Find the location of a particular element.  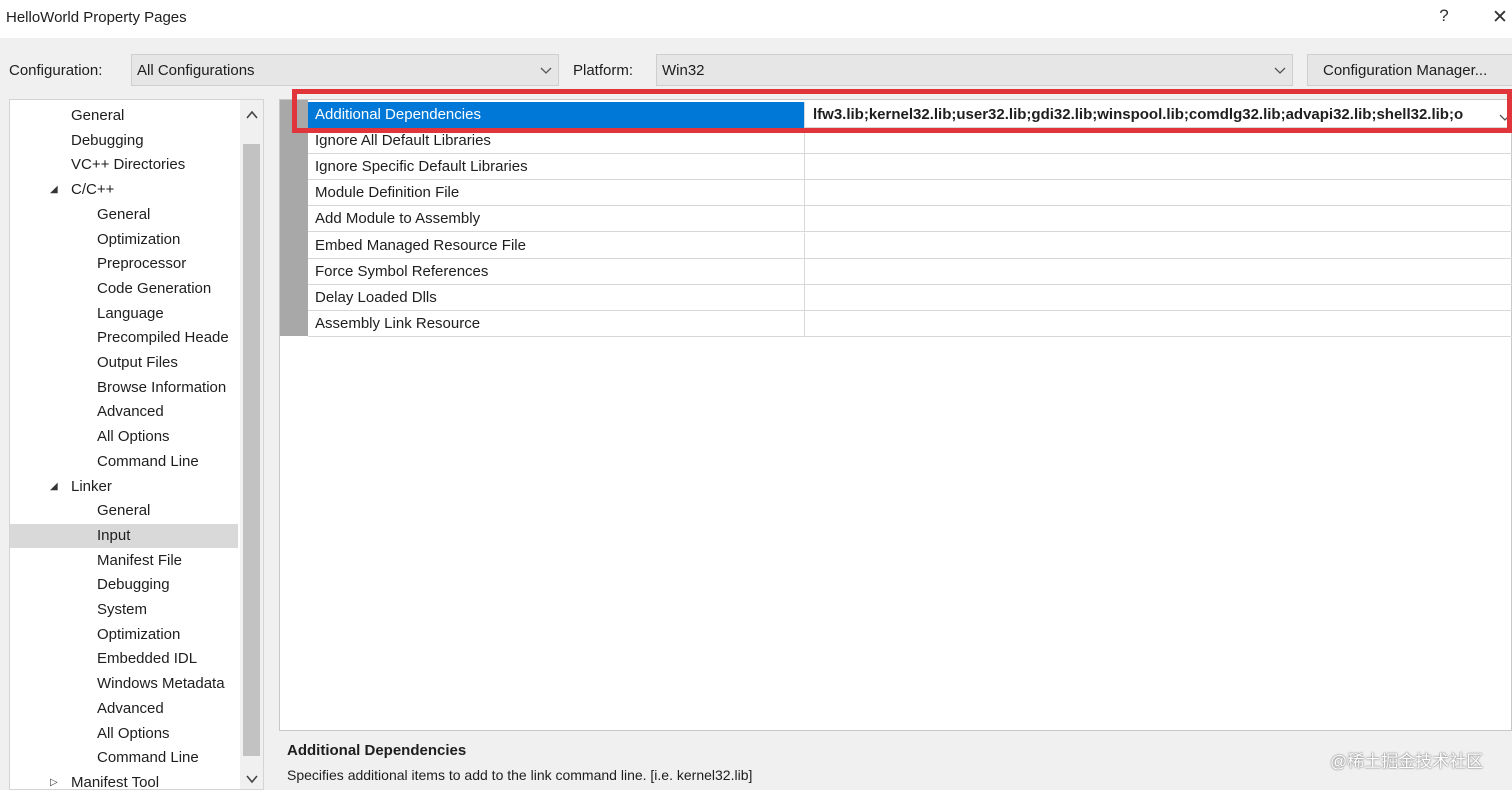

property-row: Ignore Specific Default Libraries is located at coordinates (910, 167).